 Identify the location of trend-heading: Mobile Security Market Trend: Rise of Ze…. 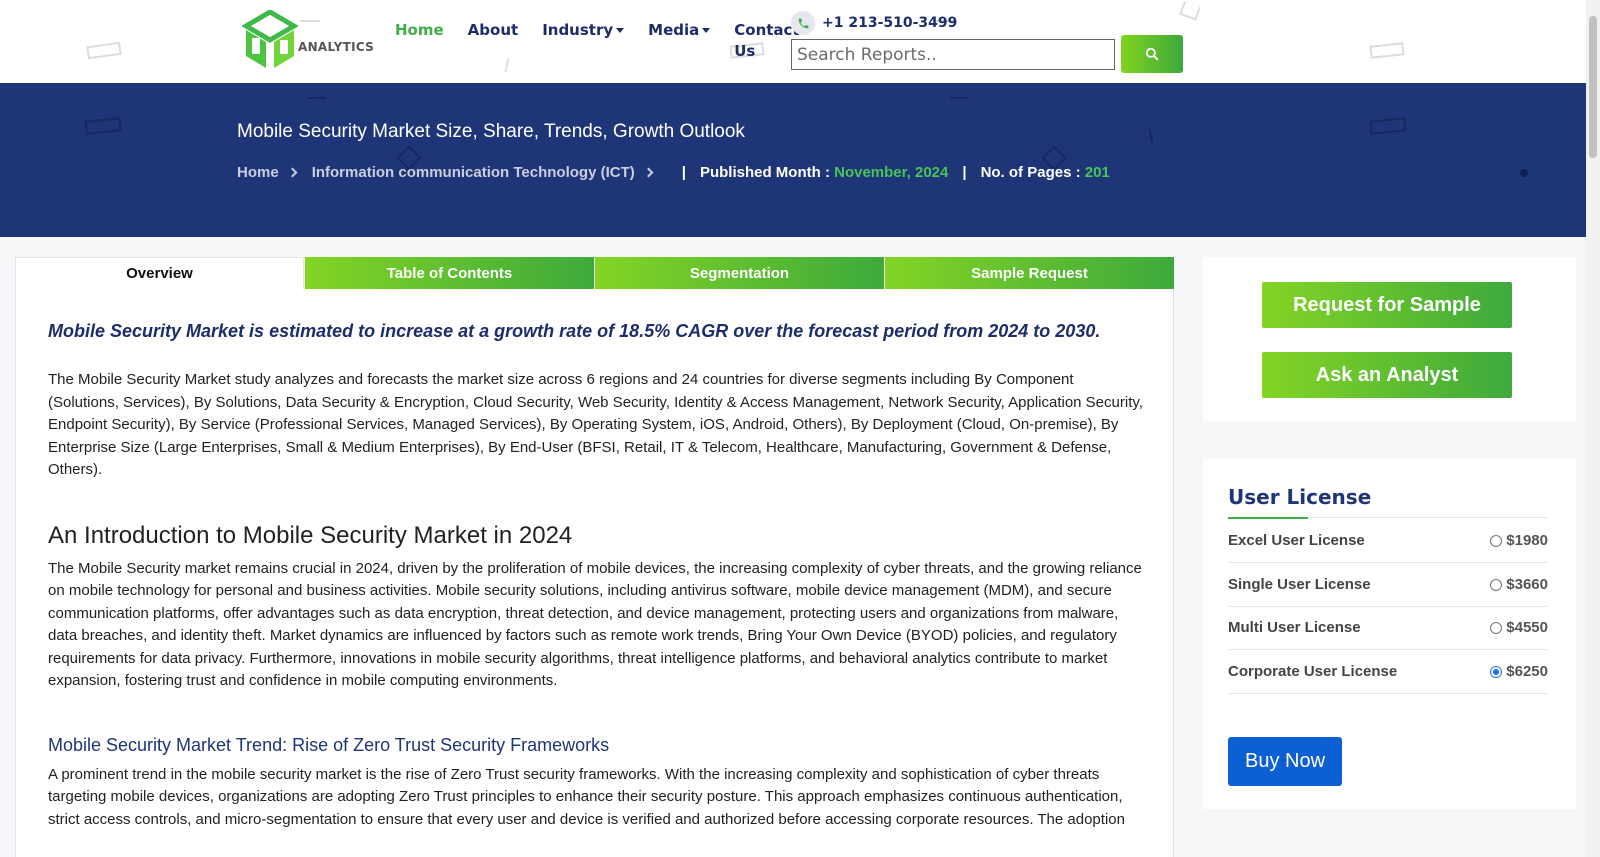
(329, 744).